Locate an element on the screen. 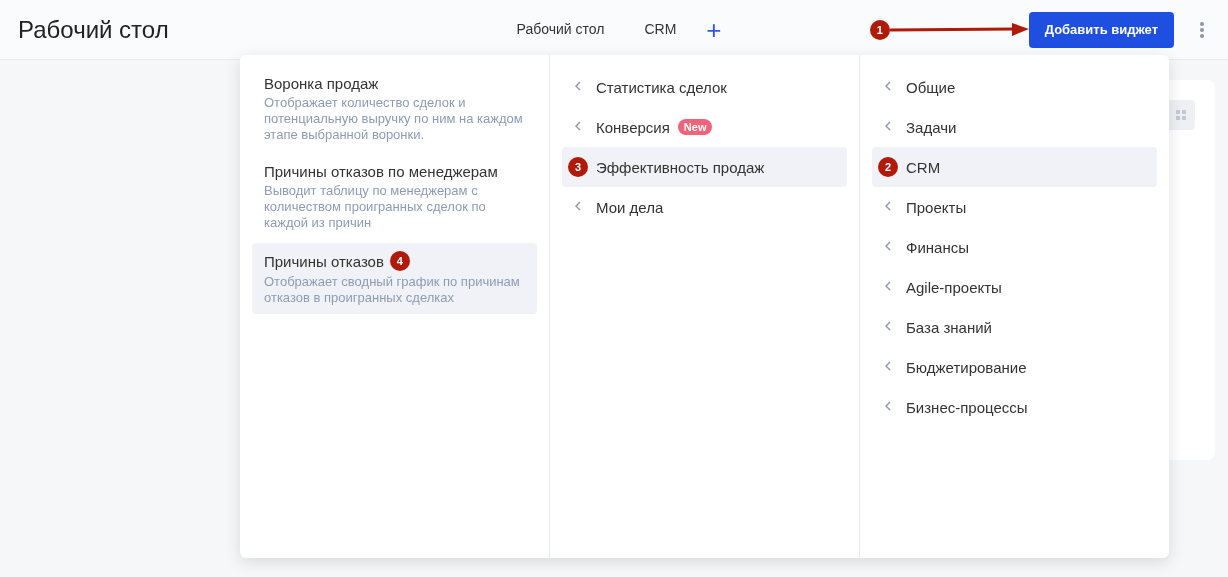  step-marker: 1 is located at coordinates (879, 29).